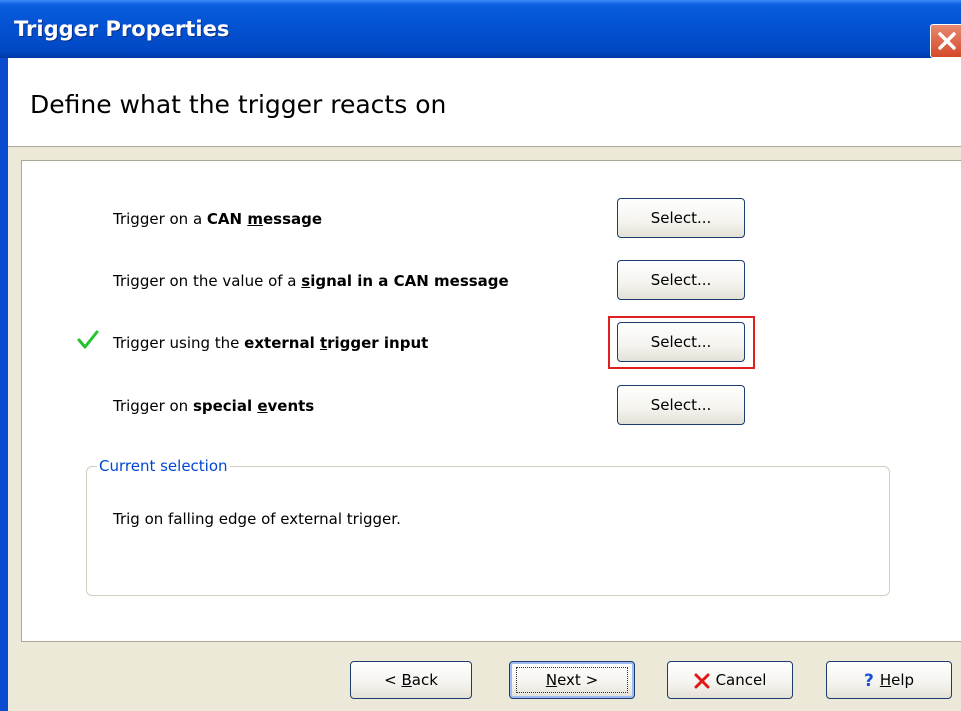 Image resolution: width=961 pixels, height=711 pixels. What do you see at coordinates (889, 680) in the screenshot?
I see `help-button: ? Help` at bounding box center [889, 680].